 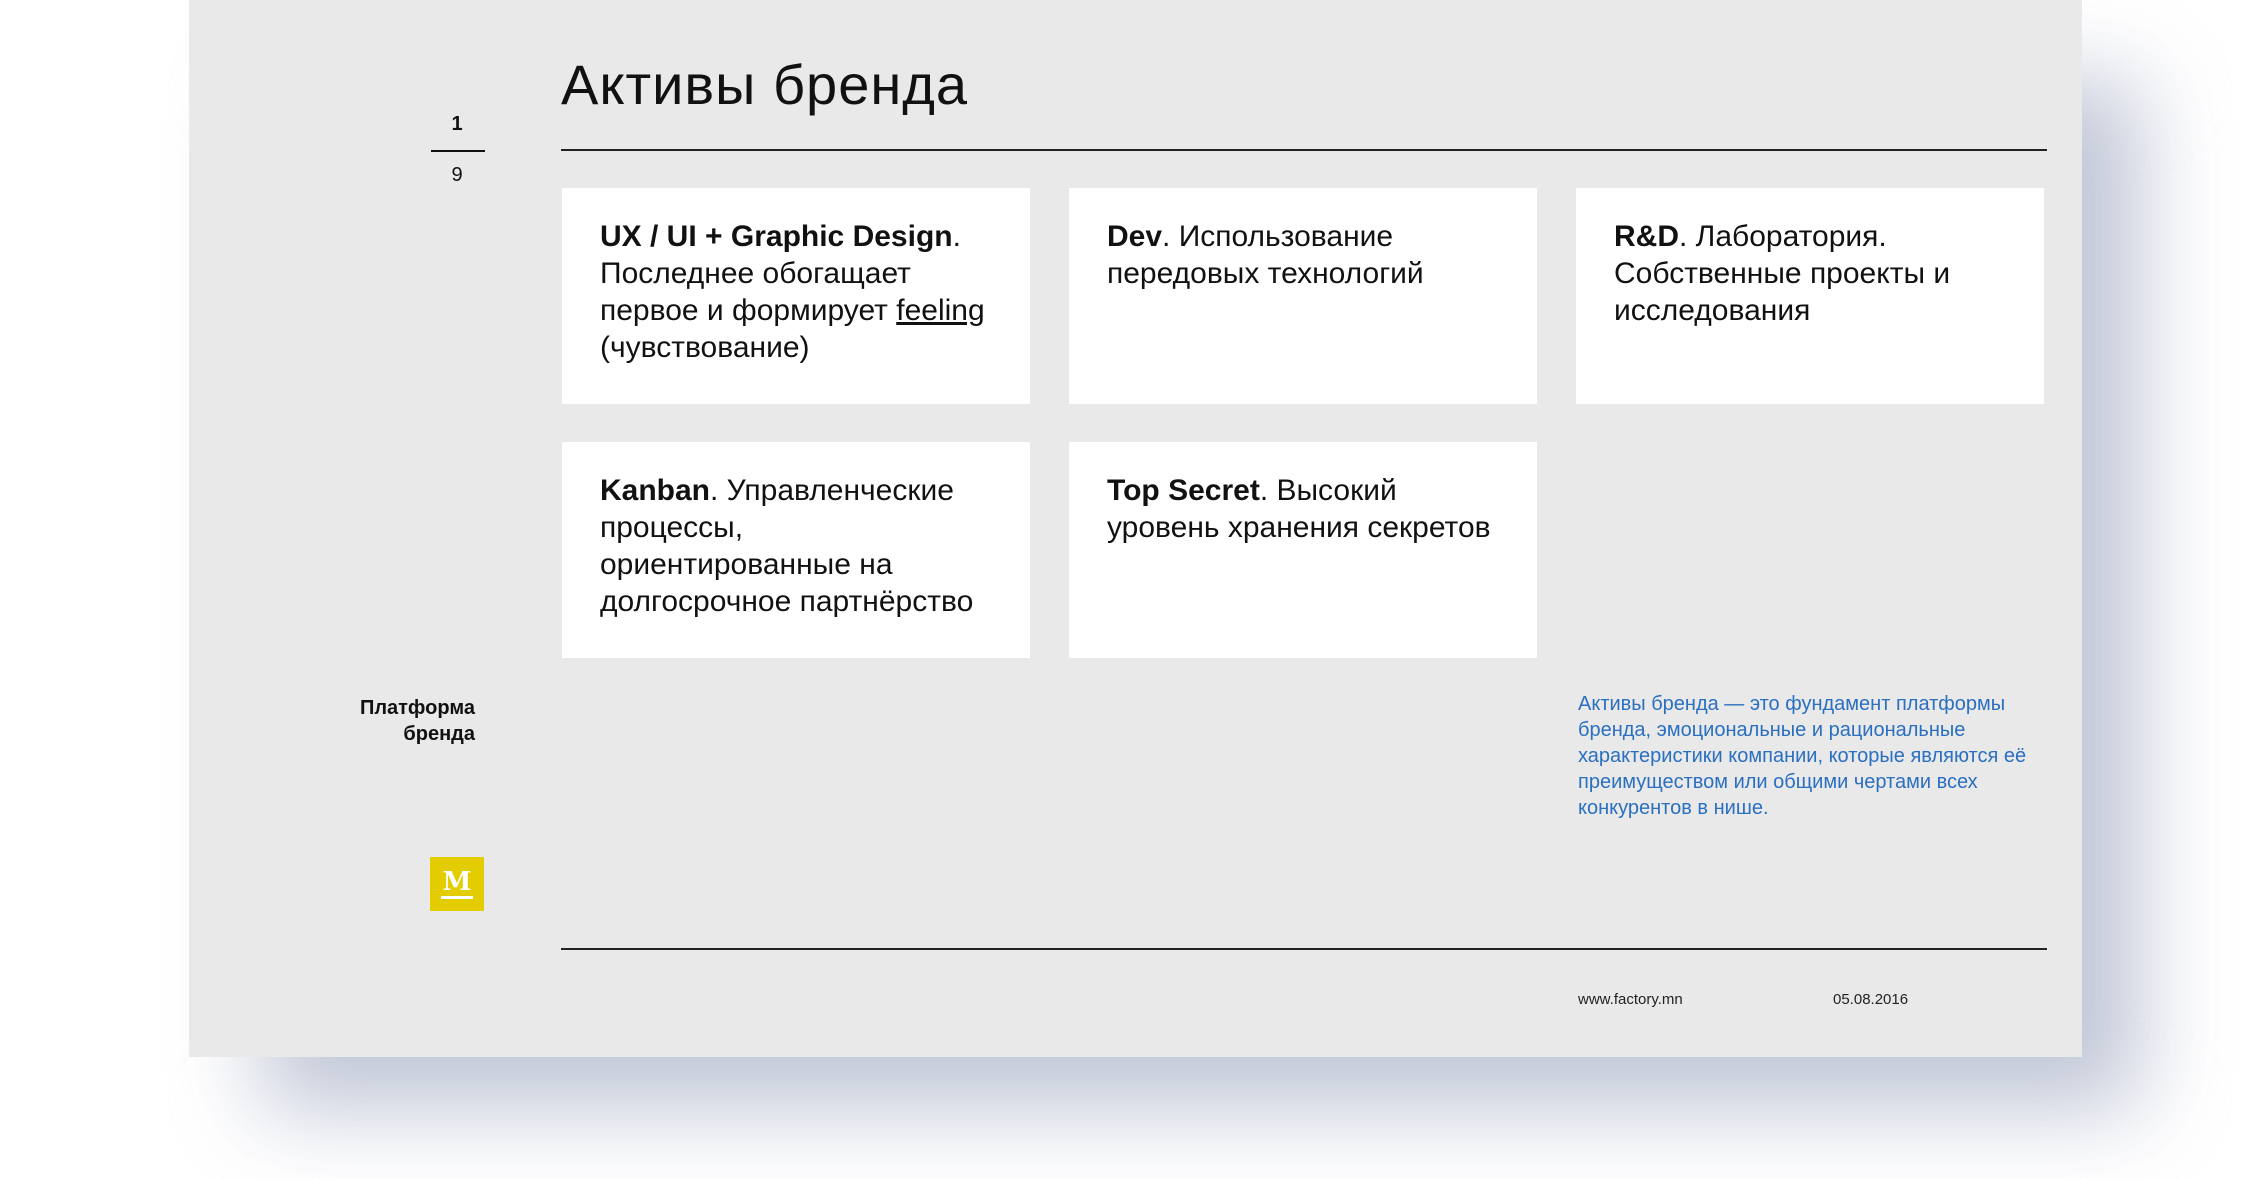 What do you see at coordinates (776, 236) in the screenshot?
I see `card-heading: UX / UI + Graphic Design` at bounding box center [776, 236].